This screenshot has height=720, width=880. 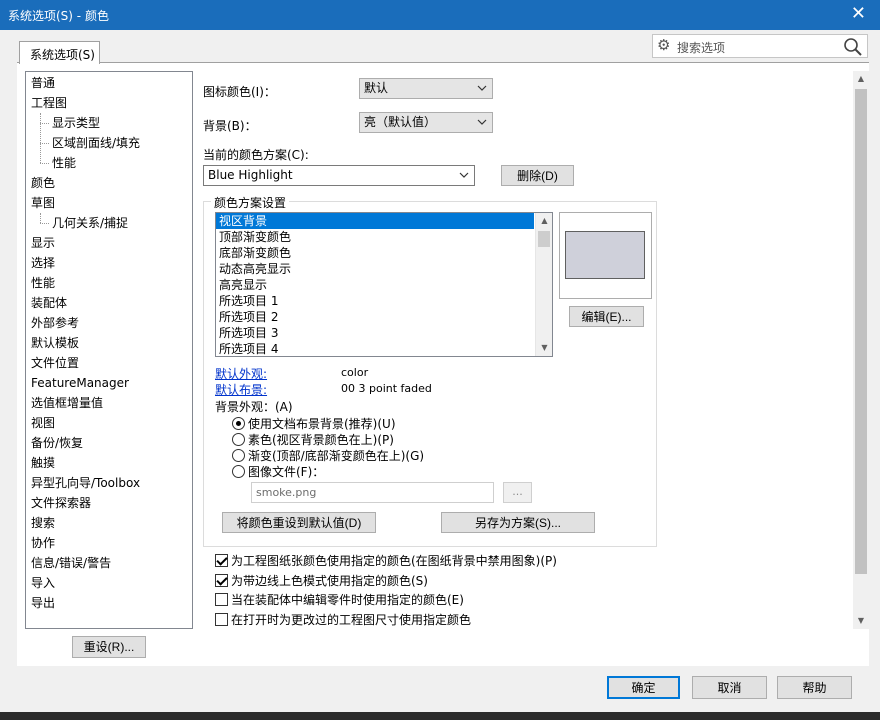 I want to click on checkbox-label: 当在装配体中编辑零件时使用指定的颜色(E), so click(x=347, y=600).